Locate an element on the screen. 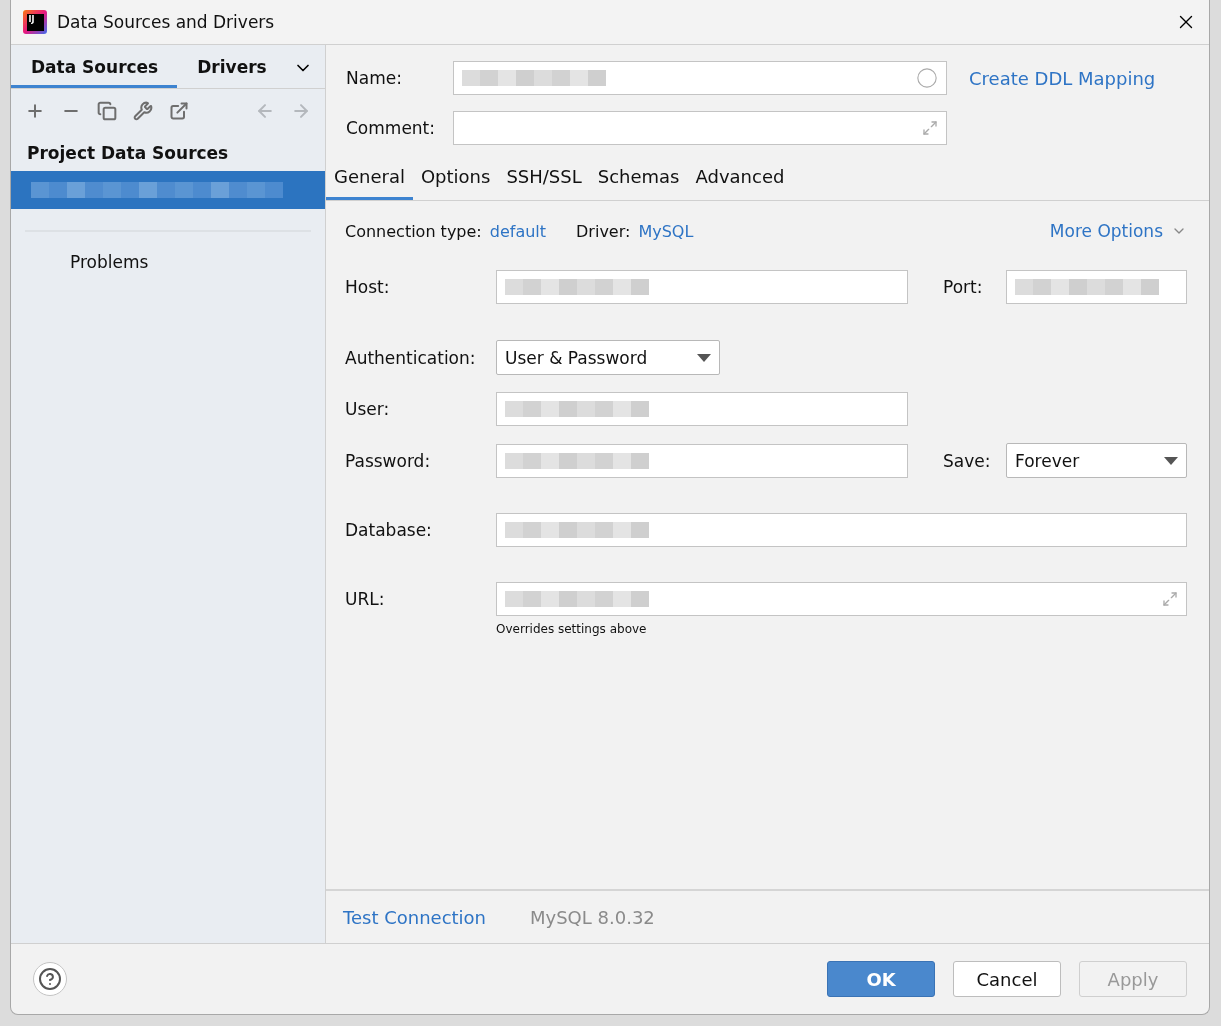  tab: General is located at coordinates (369, 180).